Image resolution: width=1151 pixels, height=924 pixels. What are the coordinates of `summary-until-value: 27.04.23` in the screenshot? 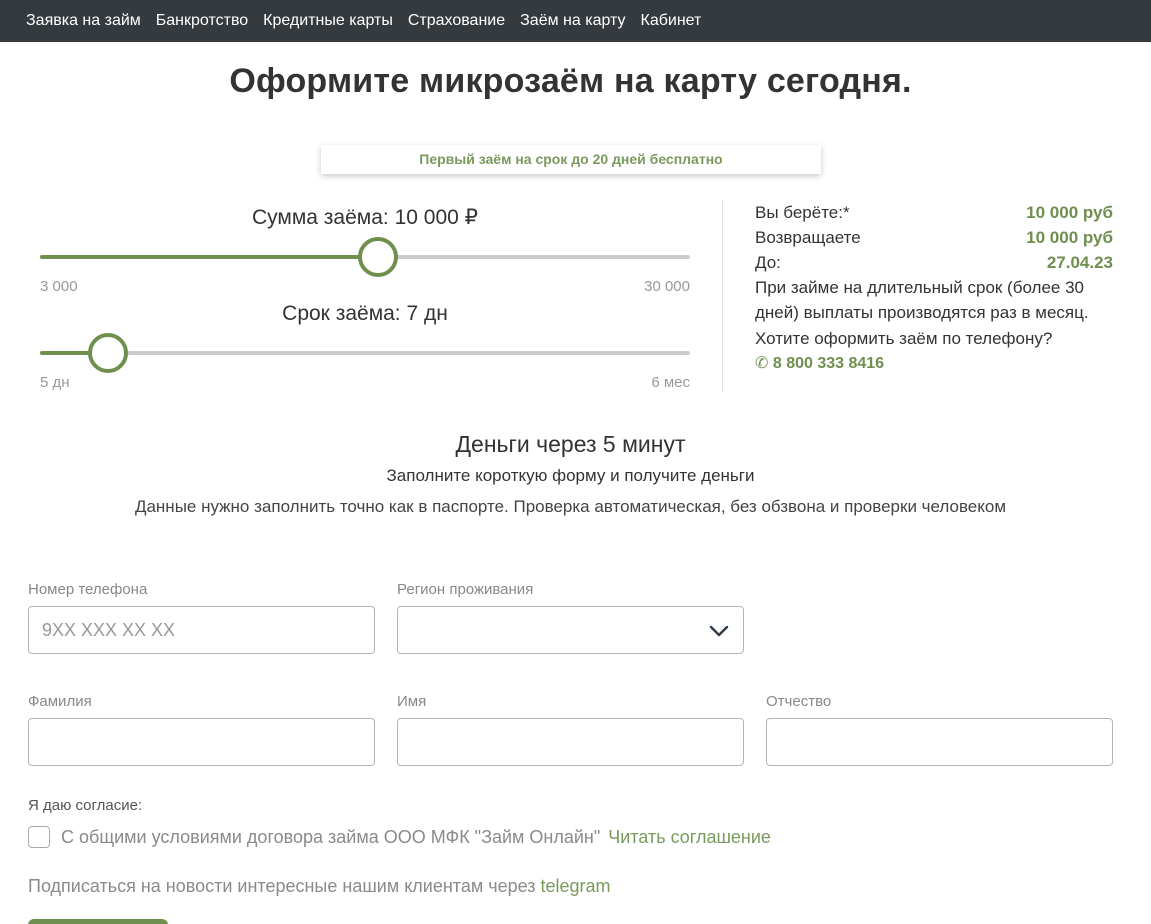 It's located at (1079, 262).